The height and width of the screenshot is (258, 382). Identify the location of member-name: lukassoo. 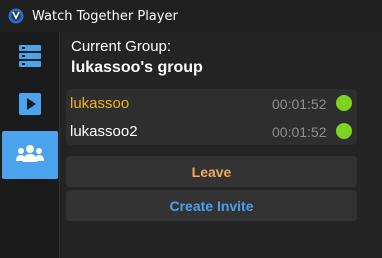
(100, 103).